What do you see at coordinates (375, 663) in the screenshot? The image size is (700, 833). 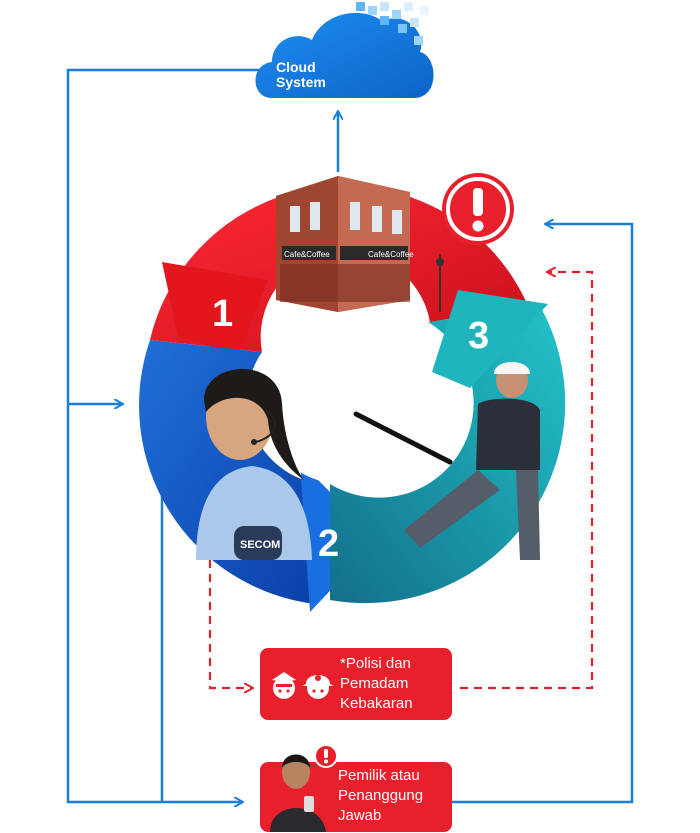 I see `emergency-line1: *Polisi dan` at bounding box center [375, 663].